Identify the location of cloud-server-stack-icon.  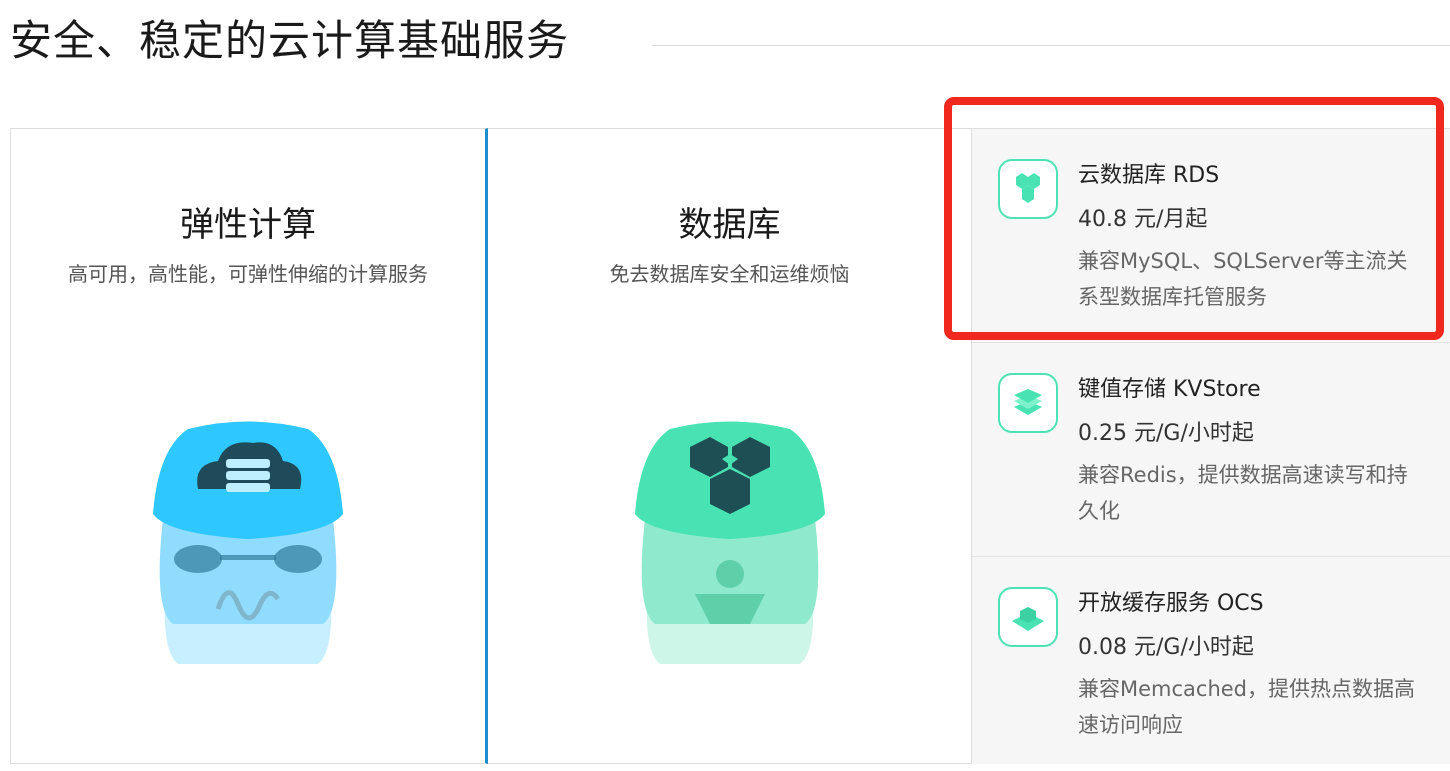
(248, 542).